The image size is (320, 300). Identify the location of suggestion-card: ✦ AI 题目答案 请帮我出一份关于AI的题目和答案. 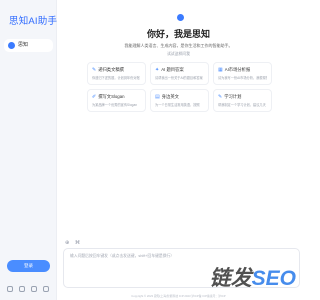
(179, 73).